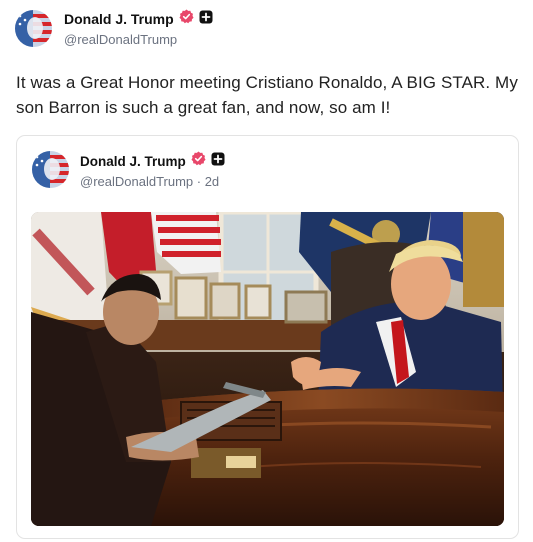  Describe the element at coordinates (119, 19) in the screenshot. I see `author-name: Donald J. Trump` at that location.